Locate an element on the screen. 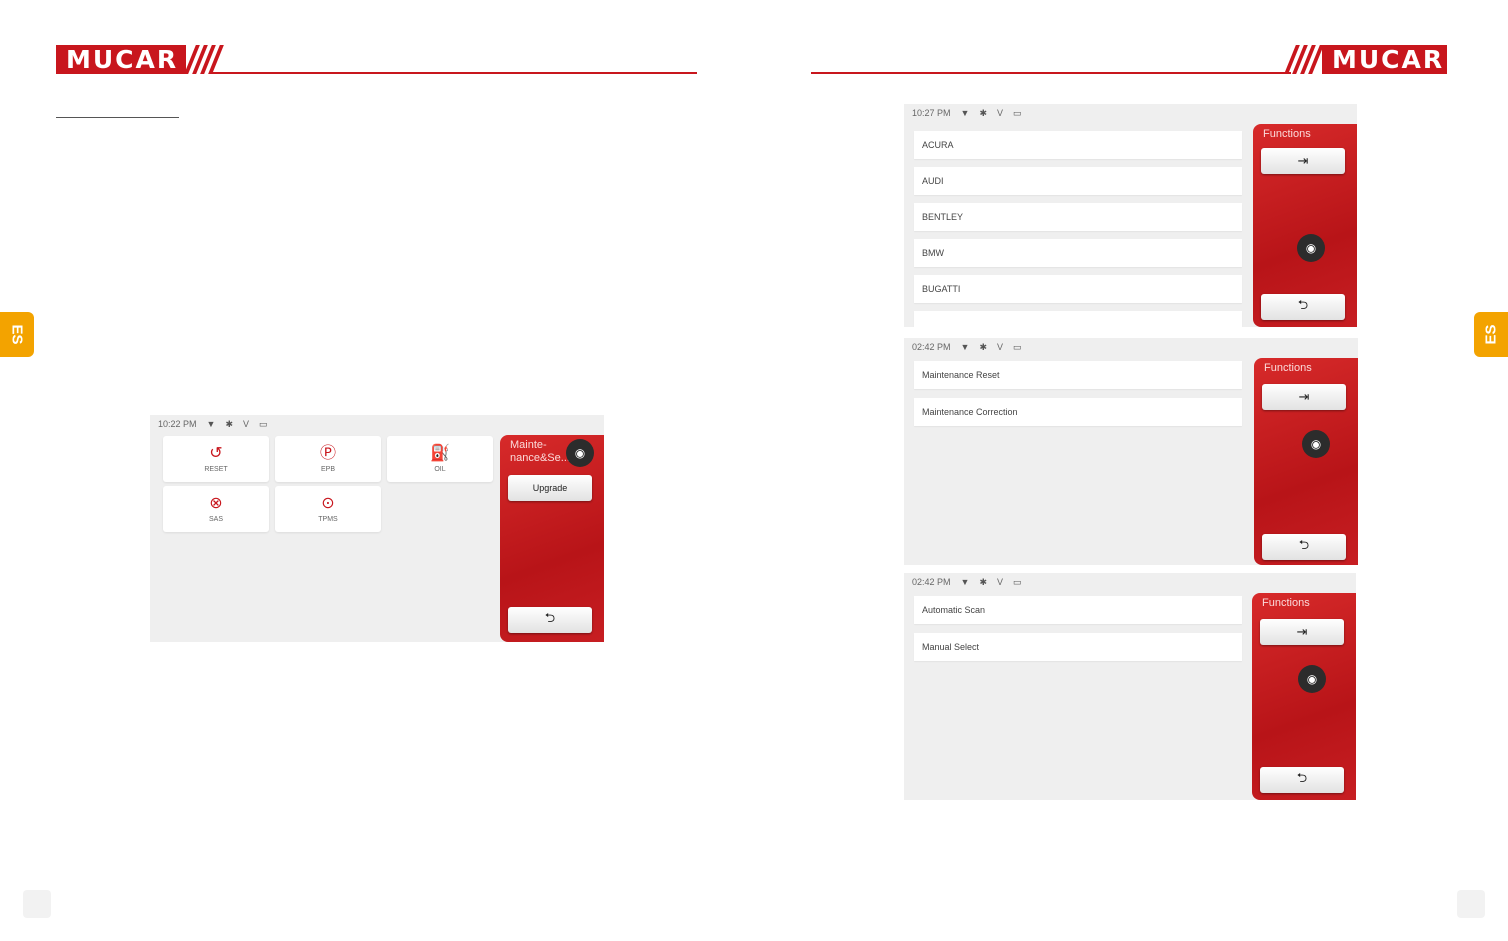 The height and width of the screenshot is (941, 1508). epb-icon: Ⓟ is located at coordinates (327, 453).